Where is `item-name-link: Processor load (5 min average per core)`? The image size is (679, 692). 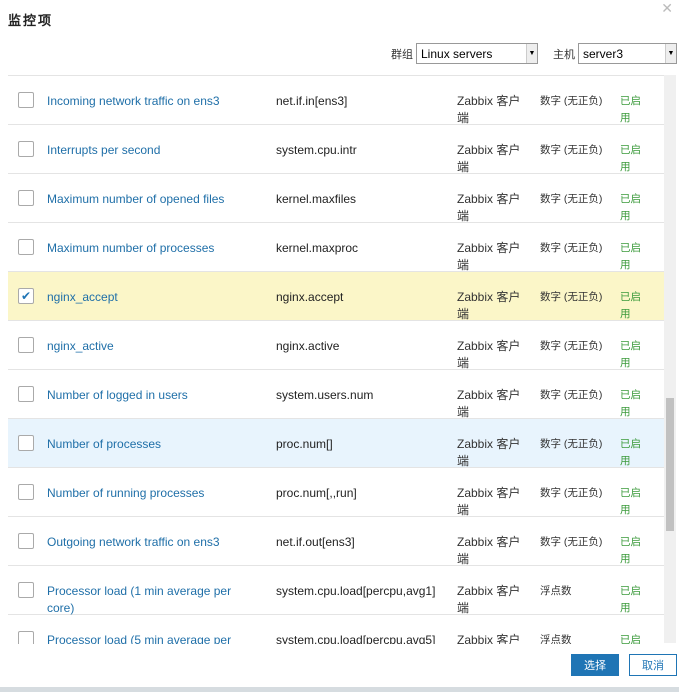
item-name-link: Processor load (5 min average per core) is located at coordinates (152, 638).